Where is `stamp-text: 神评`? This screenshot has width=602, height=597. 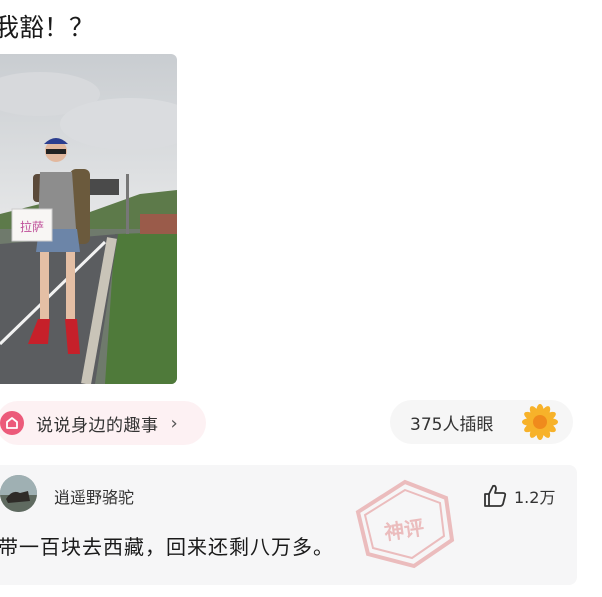
stamp-text: 神评 is located at coordinates (404, 530).